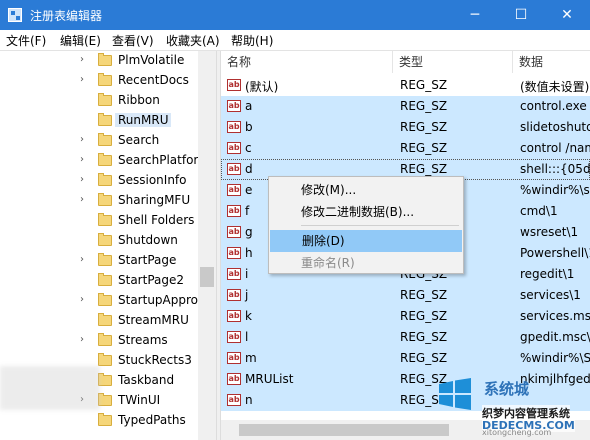 Image resolution: width=590 pixels, height=440 pixels. What do you see at coordinates (252, 40) in the screenshot?
I see `menu-help: 帮助(H)` at bounding box center [252, 40].